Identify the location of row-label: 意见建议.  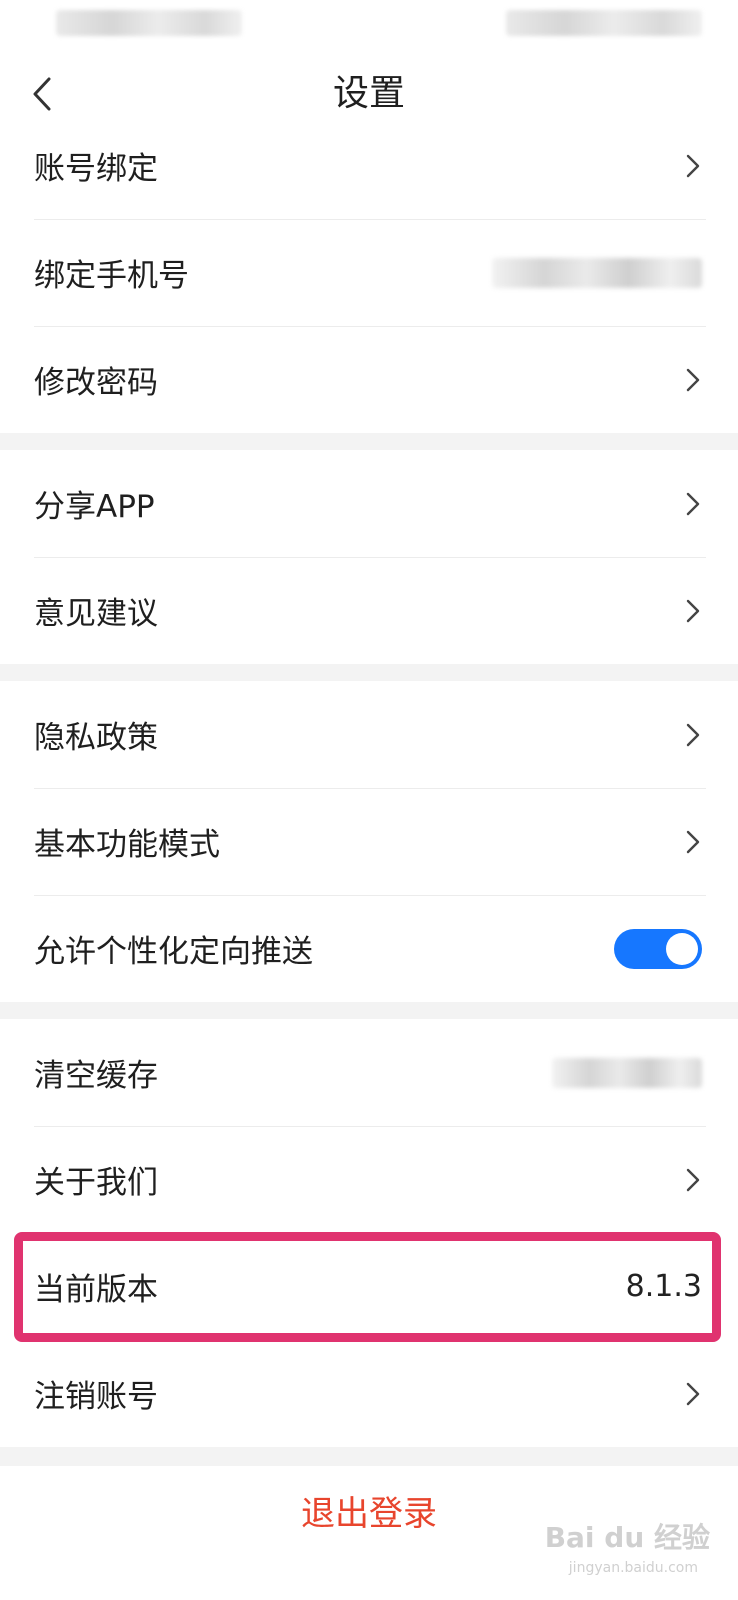
(96, 614).